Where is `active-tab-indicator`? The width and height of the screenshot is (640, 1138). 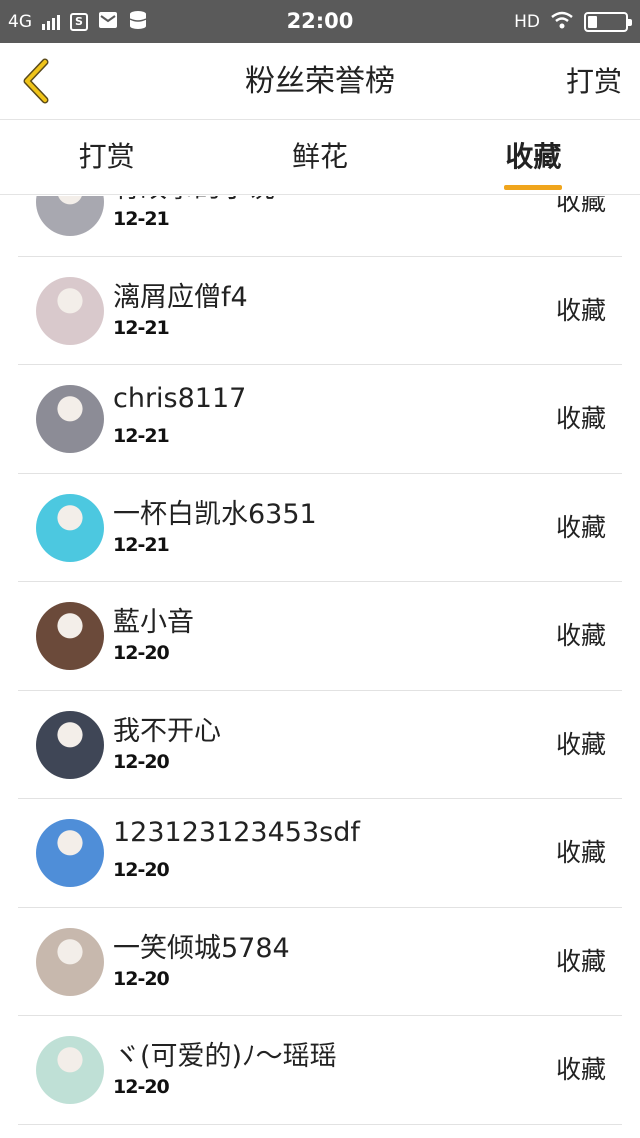
active-tab-indicator is located at coordinates (533, 187).